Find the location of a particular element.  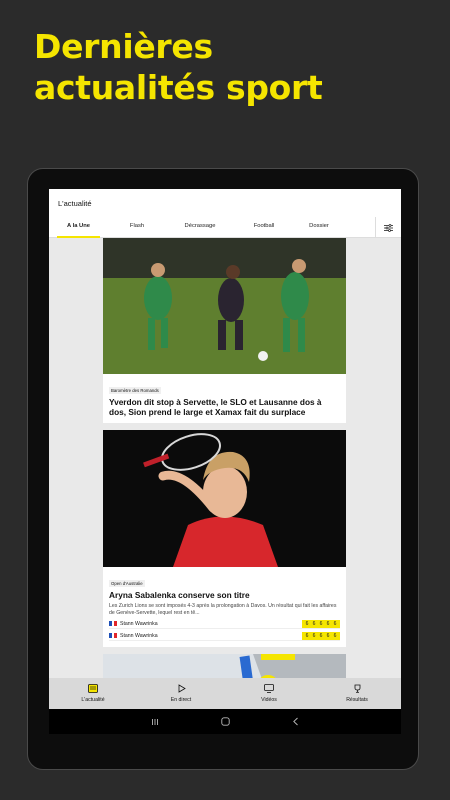

play-icon is located at coordinates (181, 689).